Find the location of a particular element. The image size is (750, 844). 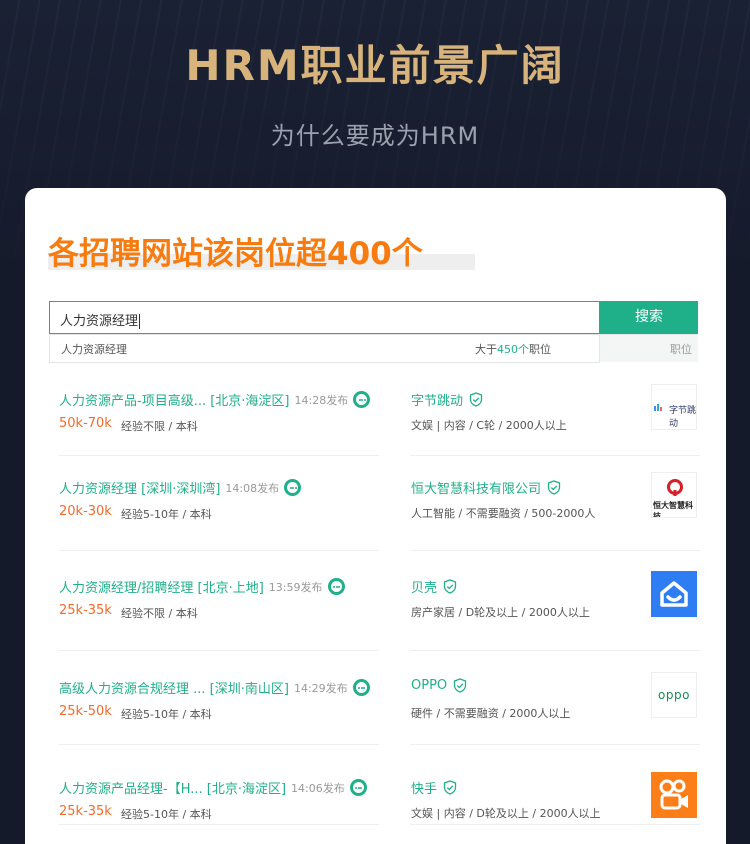

logo-text: 字节跳动 is located at coordinates (683, 417).